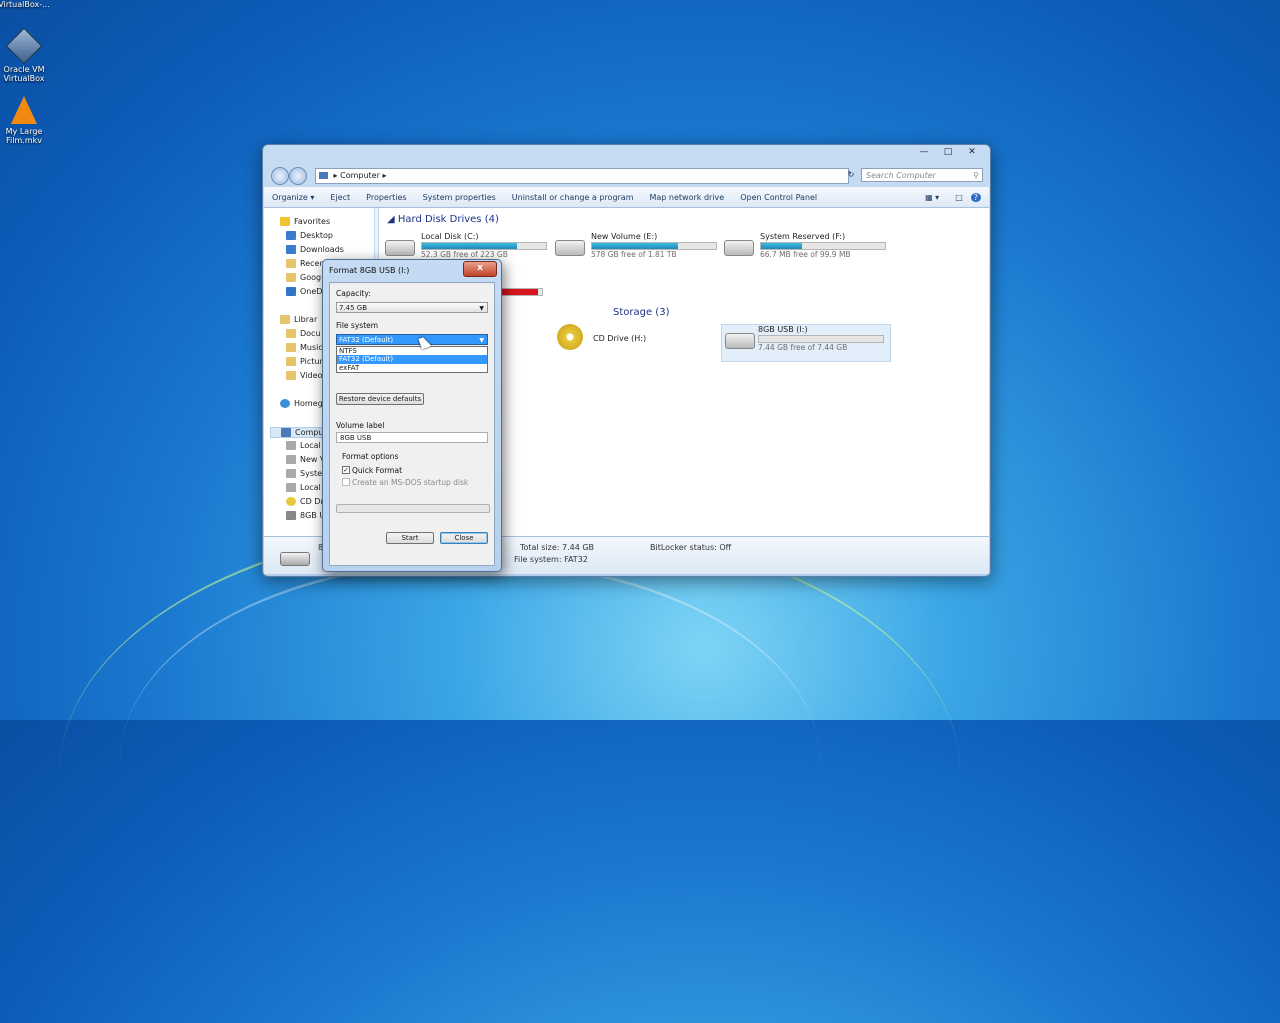  Describe the element at coordinates (304, 375) in the screenshot. I see `sidebar-item-videos: Video` at that location.